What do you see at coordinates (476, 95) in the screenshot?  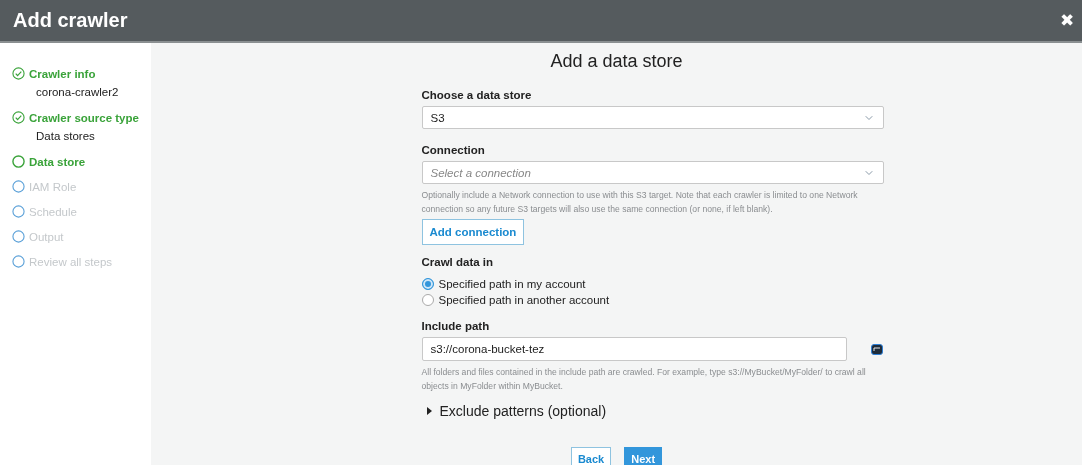 I see `field-label: Choose a data store` at bounding box center [476, 95].